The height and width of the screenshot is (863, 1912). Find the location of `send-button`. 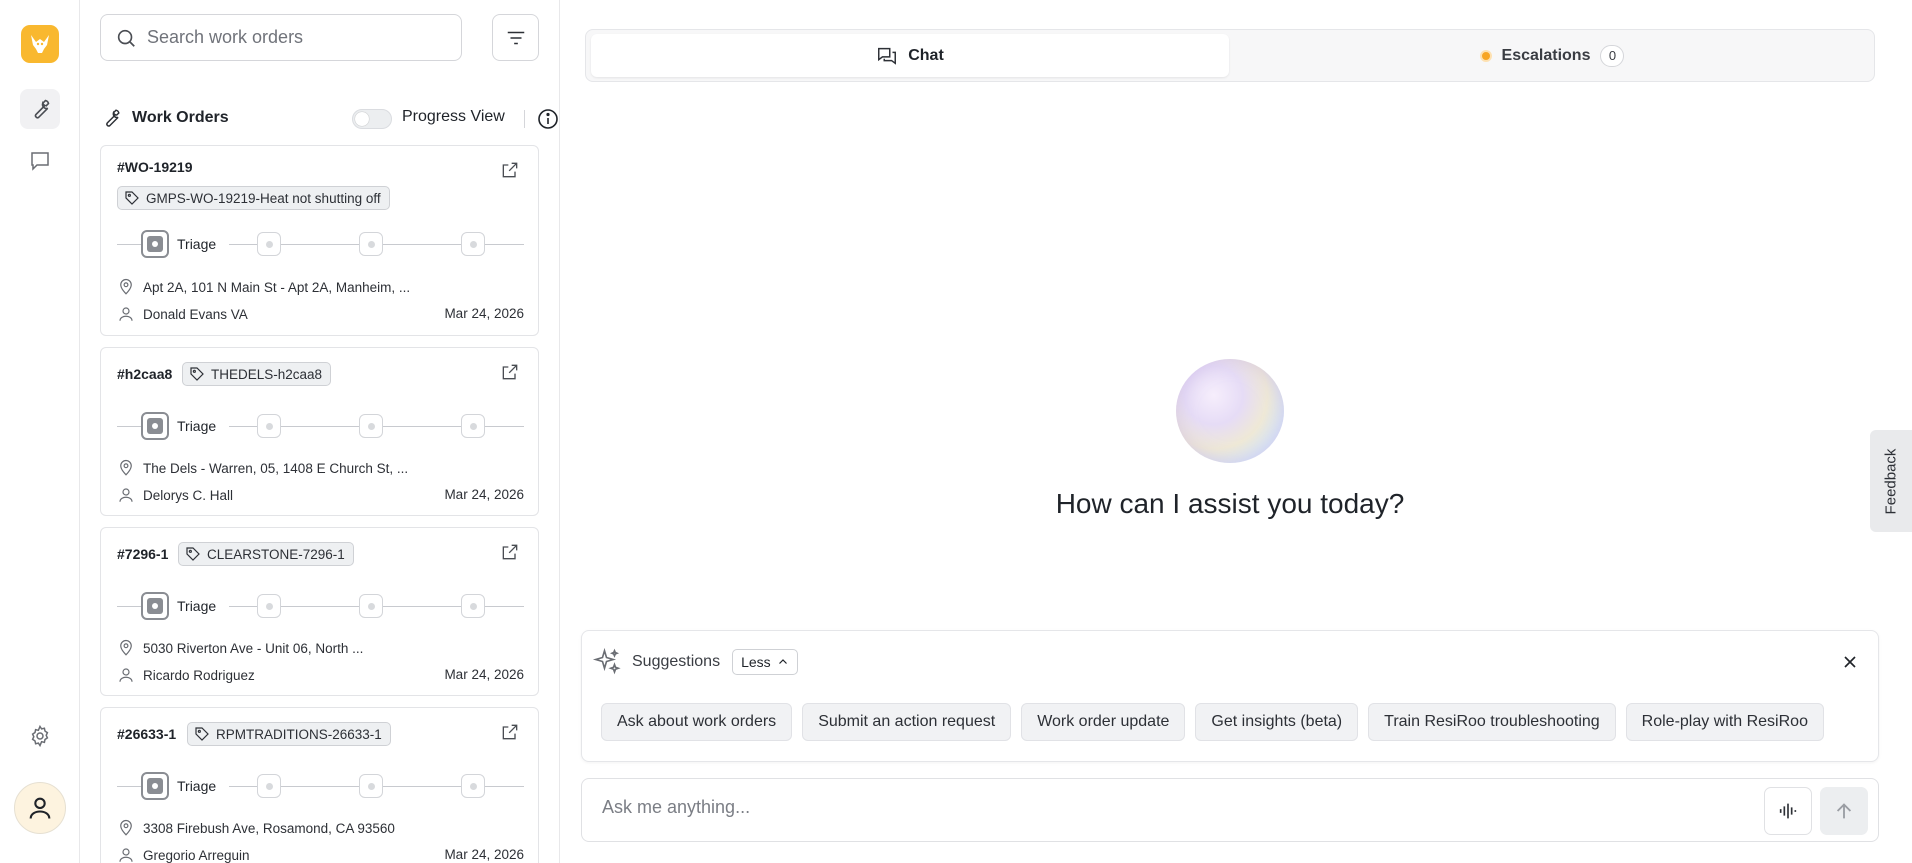

send-button is located at coordinates (1844, 811).